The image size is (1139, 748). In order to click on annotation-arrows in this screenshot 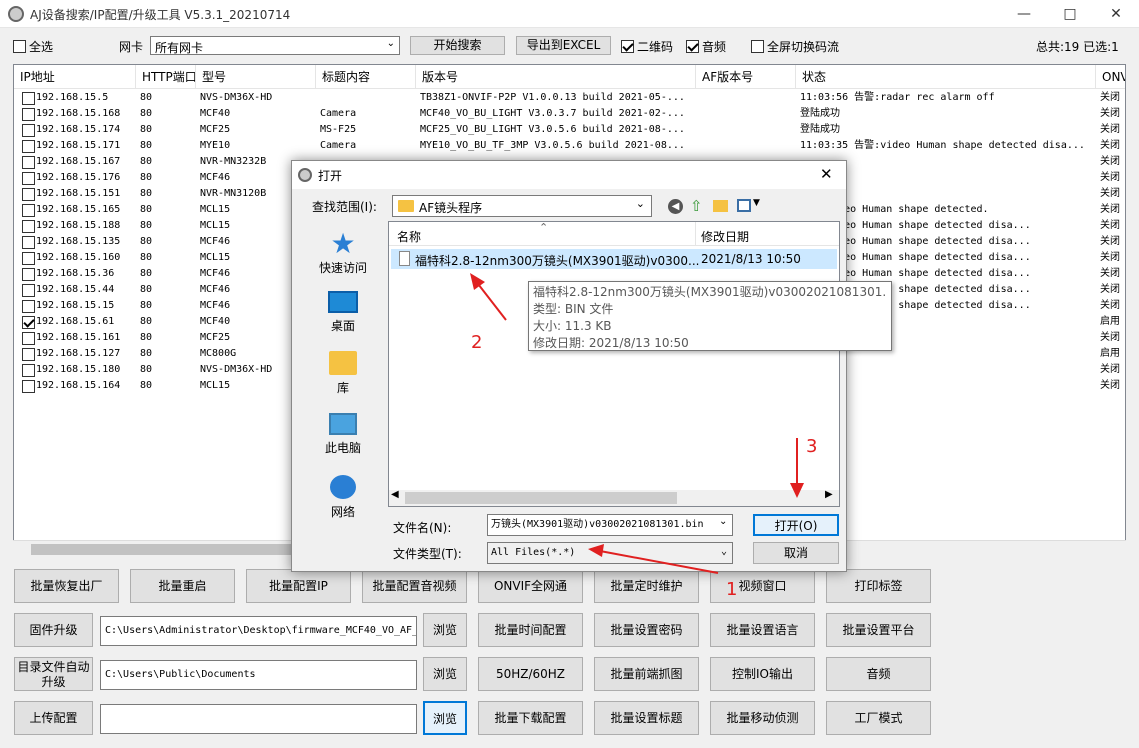, I will do `click(637, 423)`.